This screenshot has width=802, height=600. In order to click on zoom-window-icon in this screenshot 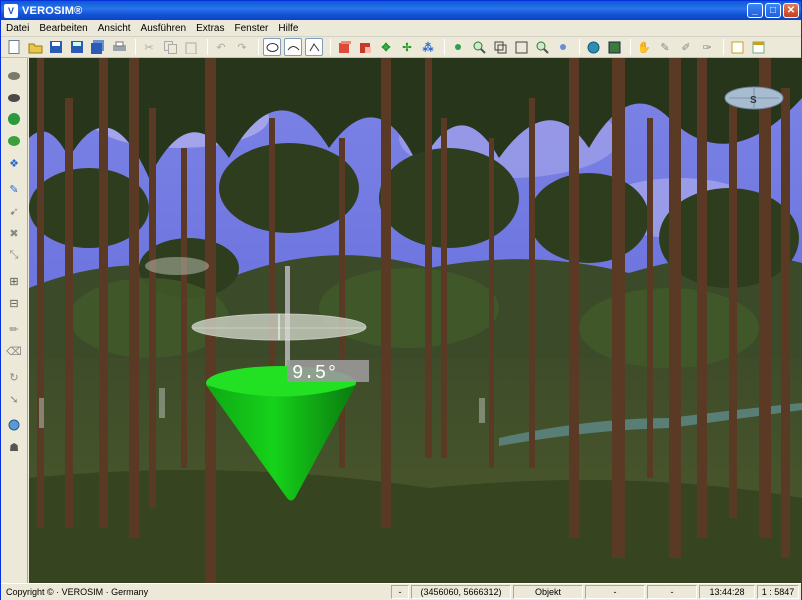, I will do `click(521, 47)`.